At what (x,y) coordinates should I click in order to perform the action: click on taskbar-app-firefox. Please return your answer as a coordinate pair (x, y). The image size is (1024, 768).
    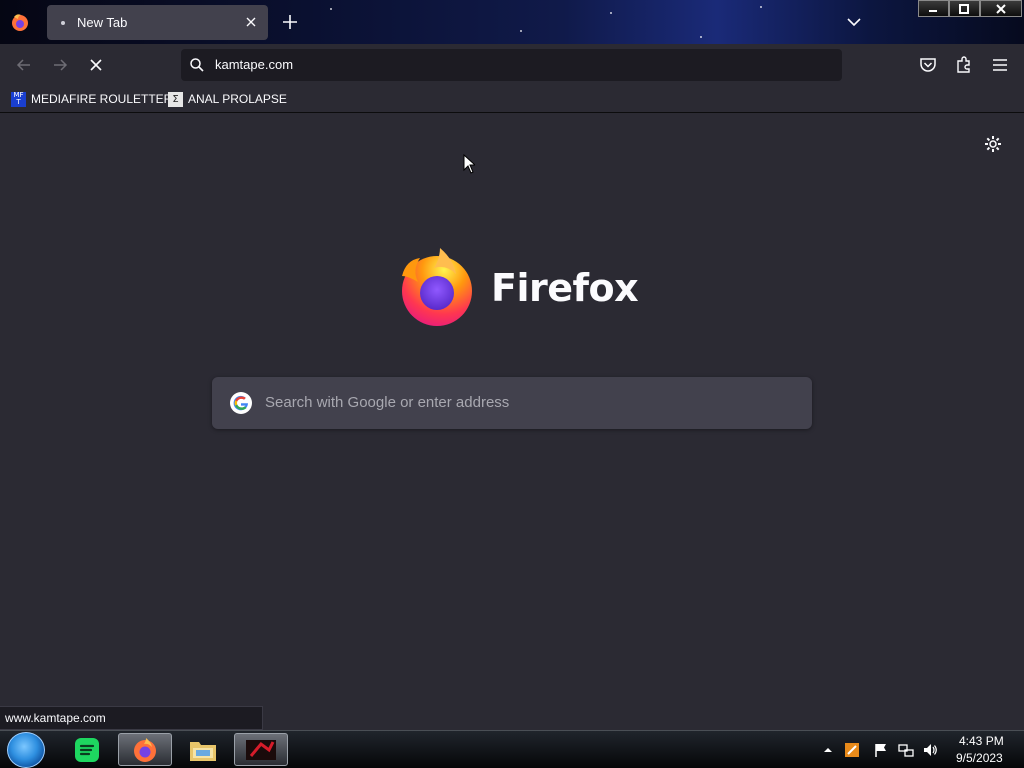
    Looking at the image, I should click on (145, 749).